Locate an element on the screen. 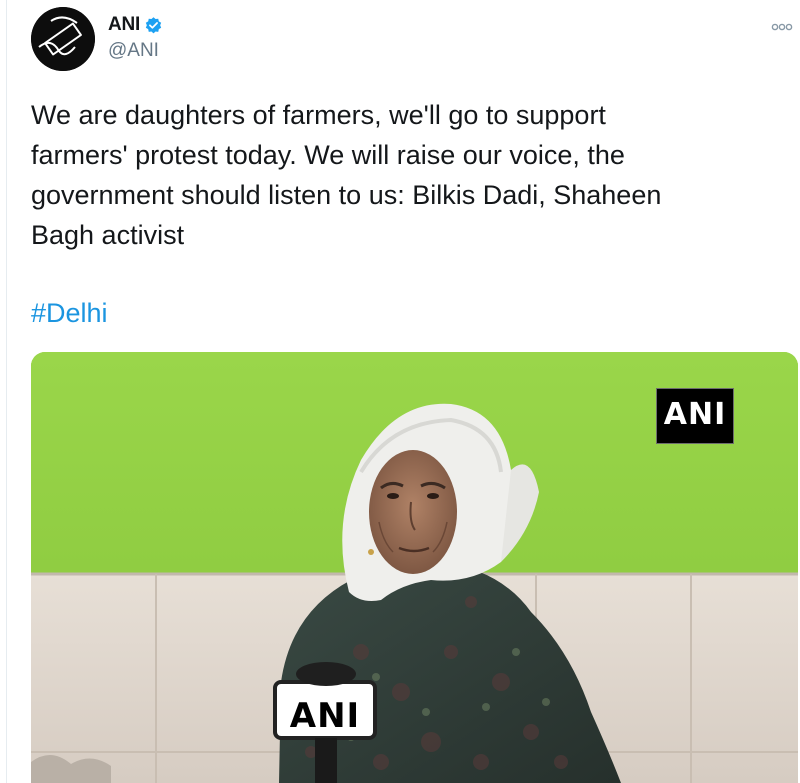 Image resolution: width=800 pixels, height=783 pixels. verified-badge-icon is located at coordinates (153, 25).